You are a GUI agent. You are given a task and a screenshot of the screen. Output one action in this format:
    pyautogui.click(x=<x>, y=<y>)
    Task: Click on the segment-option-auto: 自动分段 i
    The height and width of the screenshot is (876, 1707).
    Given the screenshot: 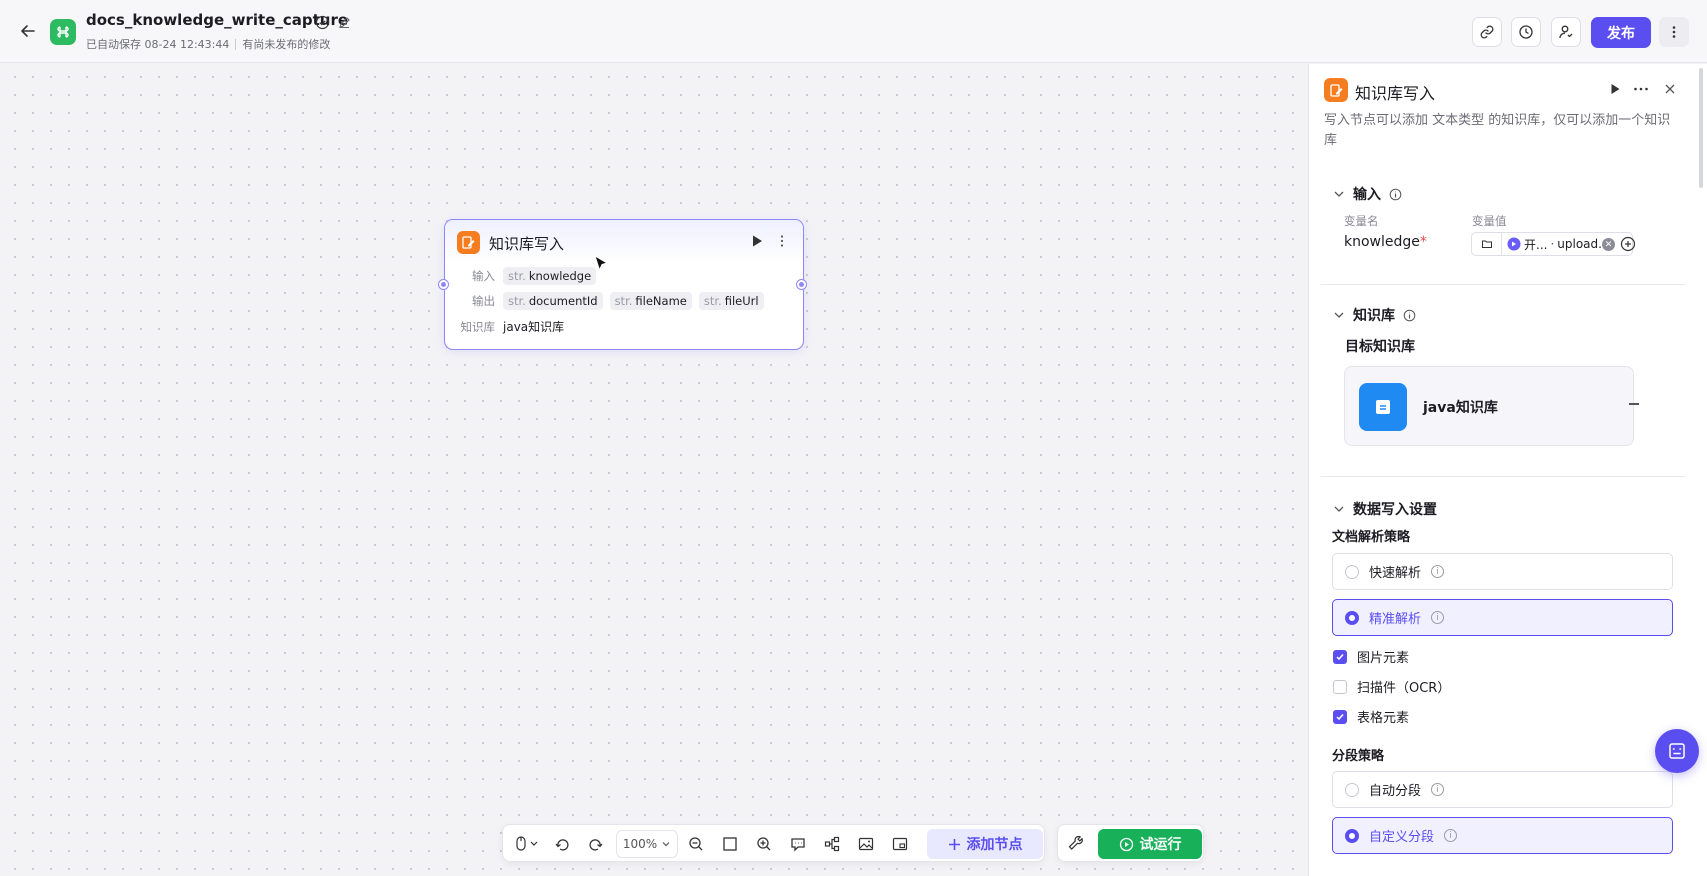 What is the action you would take?
    pyautogui.click(x=1502, y=789)
    